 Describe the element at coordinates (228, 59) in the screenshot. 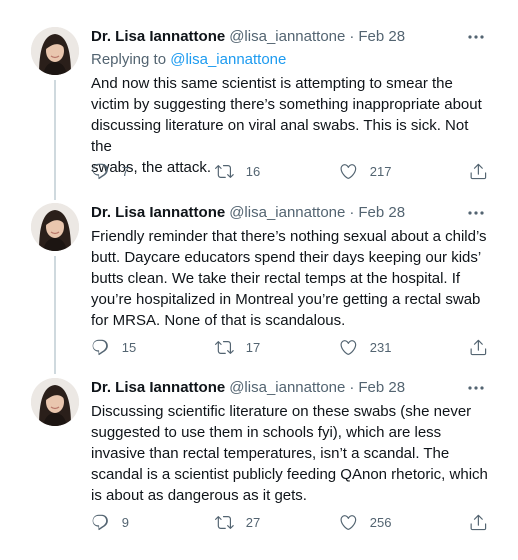

I see `replying-to-mention: @lisa_iannattone` at that location.